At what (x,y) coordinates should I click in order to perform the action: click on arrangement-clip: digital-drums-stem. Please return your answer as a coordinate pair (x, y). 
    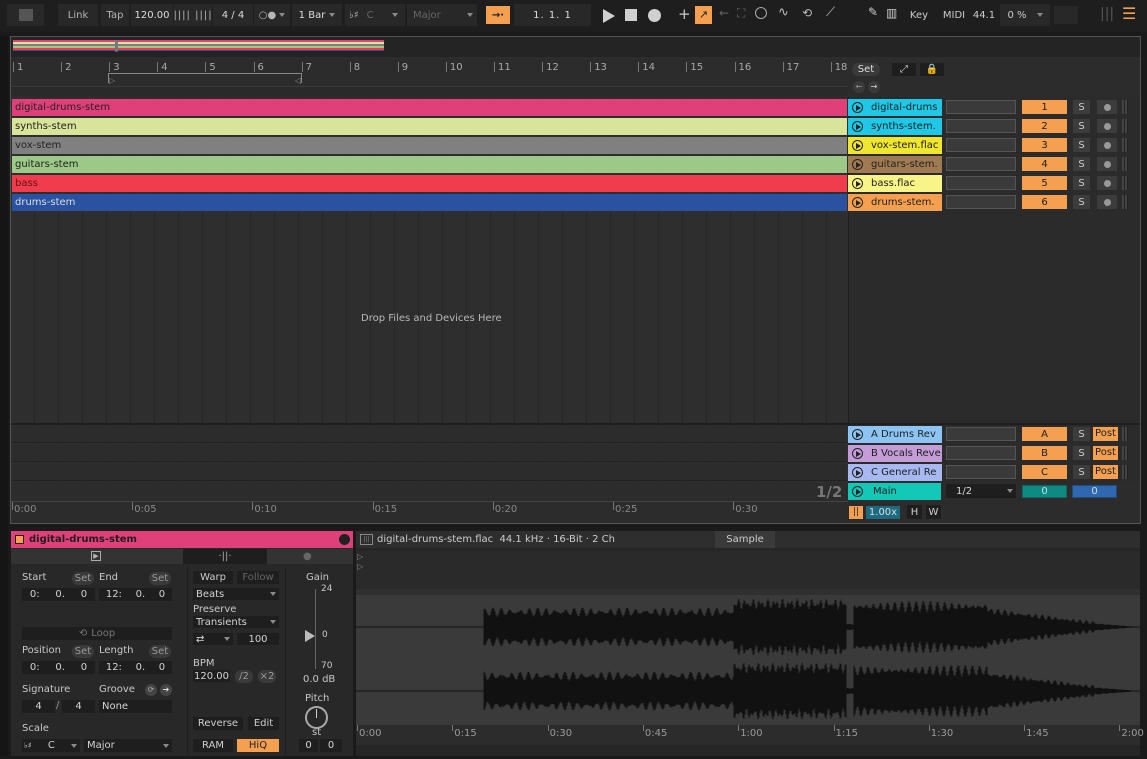
    Looking at the image, I should click on (429, 107).